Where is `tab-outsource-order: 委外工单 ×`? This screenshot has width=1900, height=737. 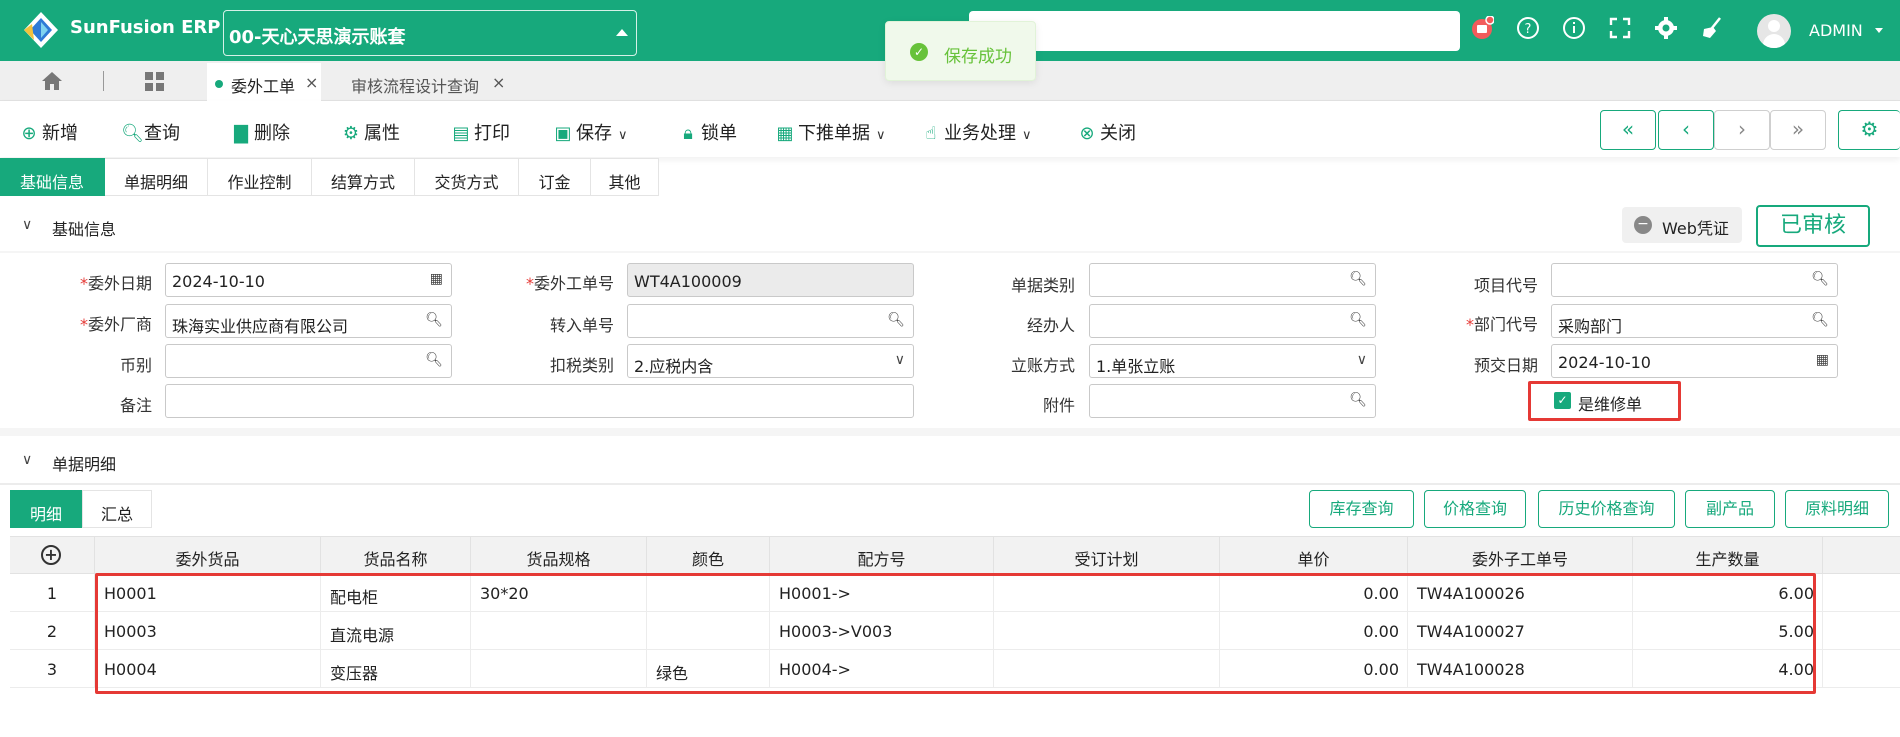
tab-outsource-order: 委外工单 × is located at coordinates (264, 82).